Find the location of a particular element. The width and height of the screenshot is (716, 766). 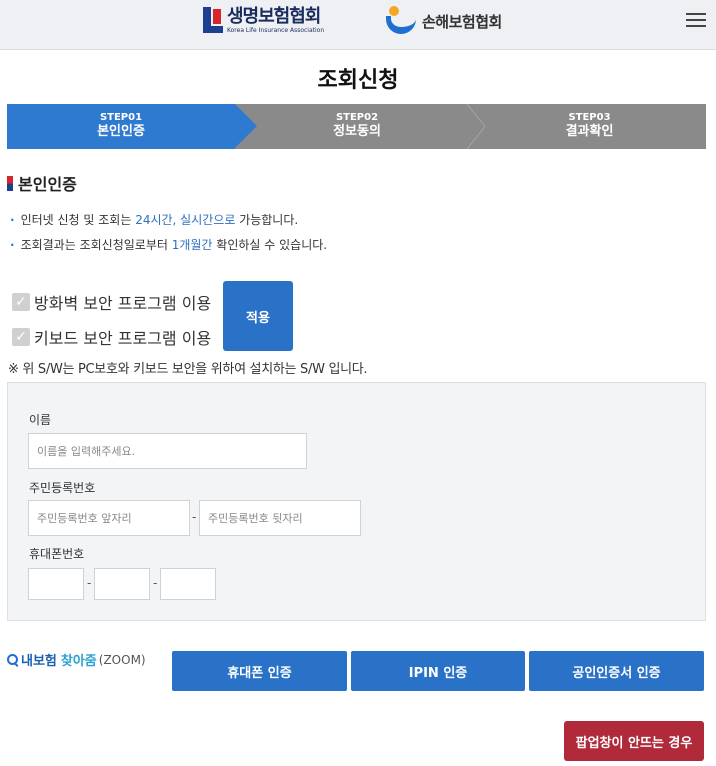

keyboard-security-checkbox: ✓ is located at coordinates (21, 337).